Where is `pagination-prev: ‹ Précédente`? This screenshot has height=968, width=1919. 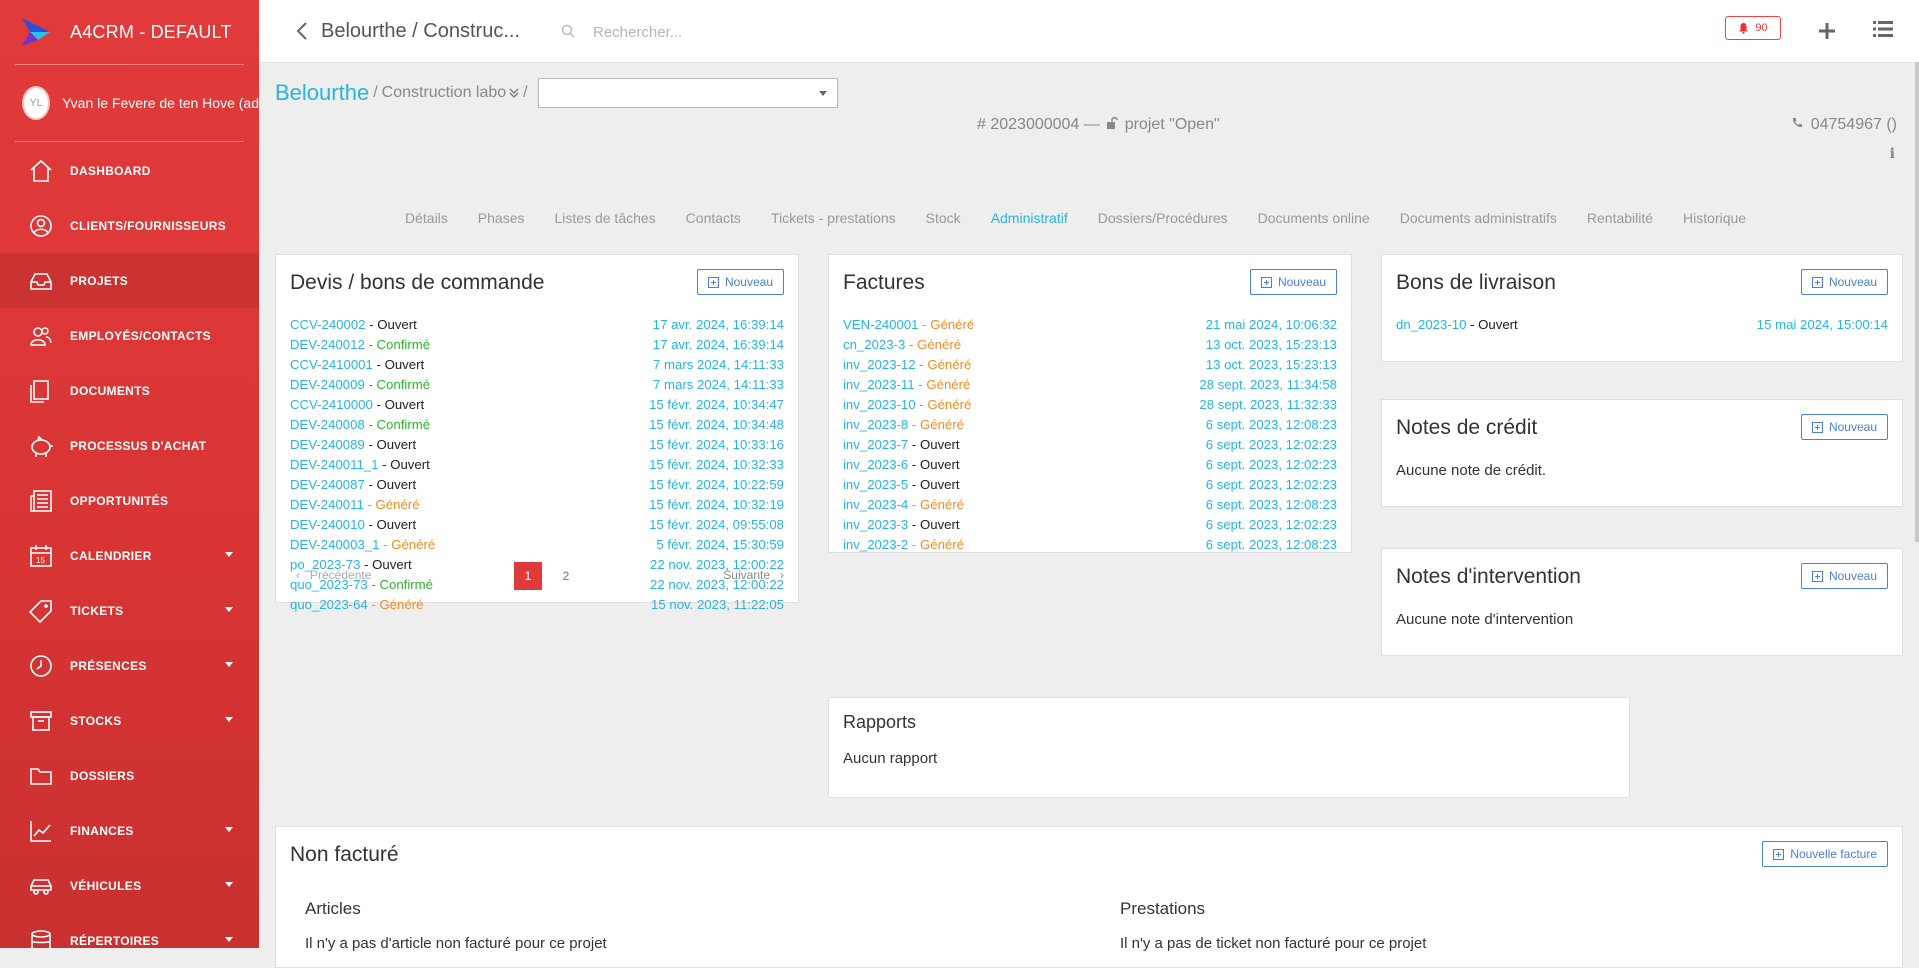
pagination-prev: ‹ Précédente is located at coordinates (333, 575).